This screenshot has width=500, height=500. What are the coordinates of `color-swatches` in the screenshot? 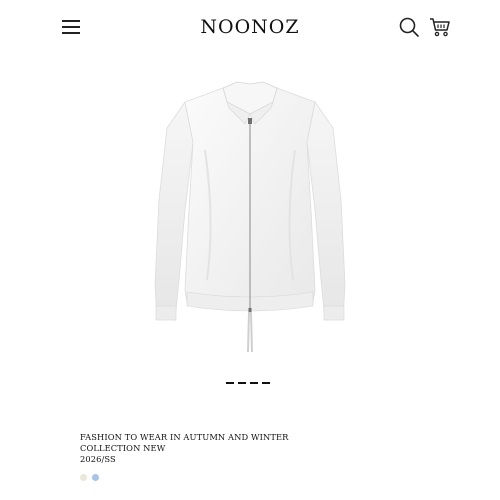 It's located at (92, 478).